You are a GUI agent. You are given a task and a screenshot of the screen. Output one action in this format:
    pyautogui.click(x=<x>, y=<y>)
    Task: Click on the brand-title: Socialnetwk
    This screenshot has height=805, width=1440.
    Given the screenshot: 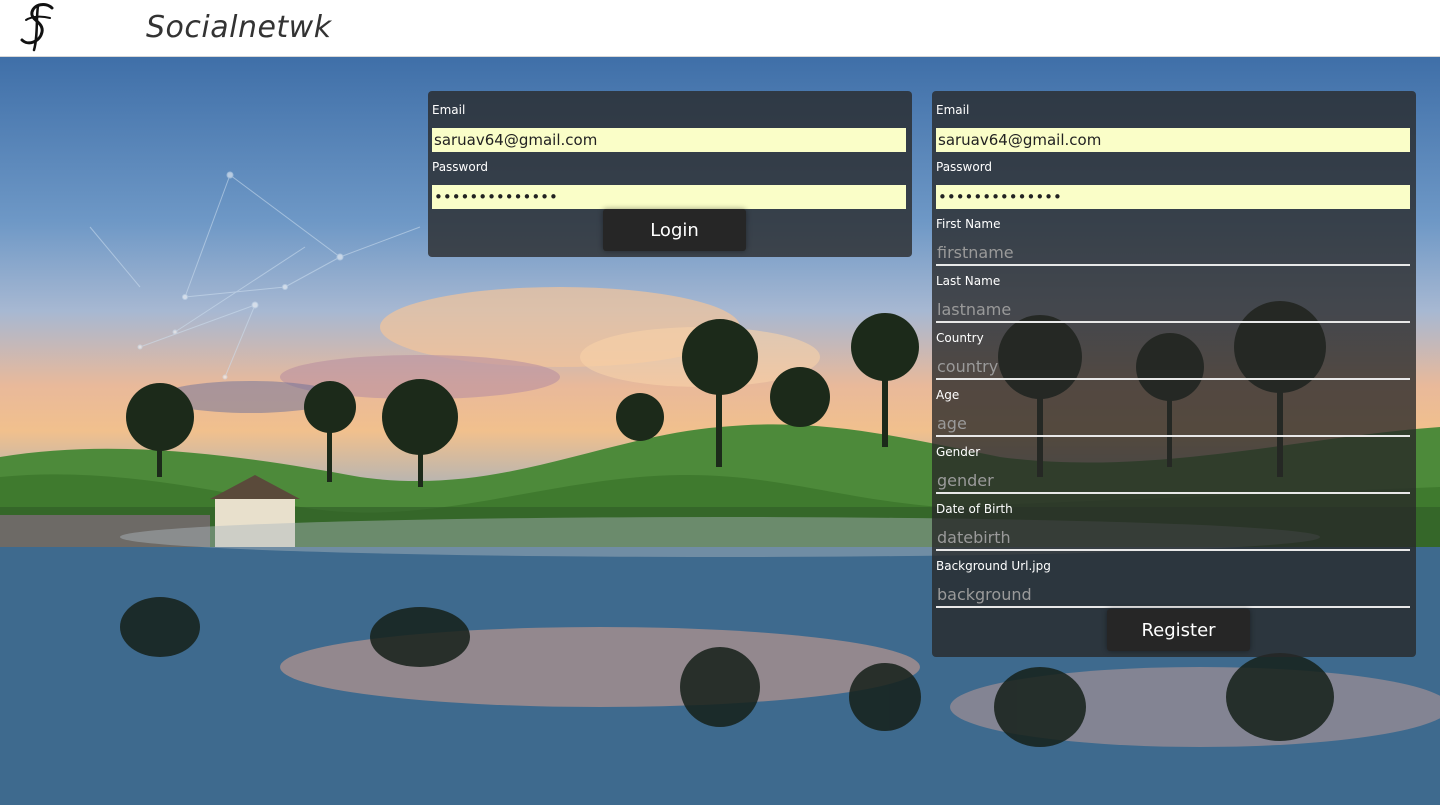 What is the action you would take?
    pyautogui.click(x=239, y=27)
    